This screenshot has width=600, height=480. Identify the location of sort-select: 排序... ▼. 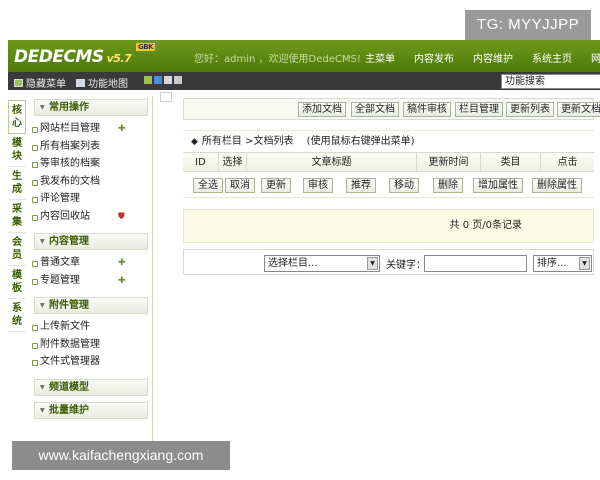
(562, 263).